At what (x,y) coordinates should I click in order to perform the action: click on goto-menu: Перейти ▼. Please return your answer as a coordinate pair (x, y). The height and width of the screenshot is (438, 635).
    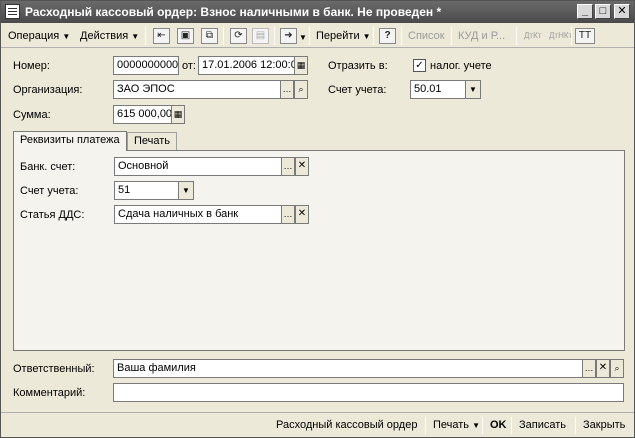
    Looking at the image, I should click on (343, 36).